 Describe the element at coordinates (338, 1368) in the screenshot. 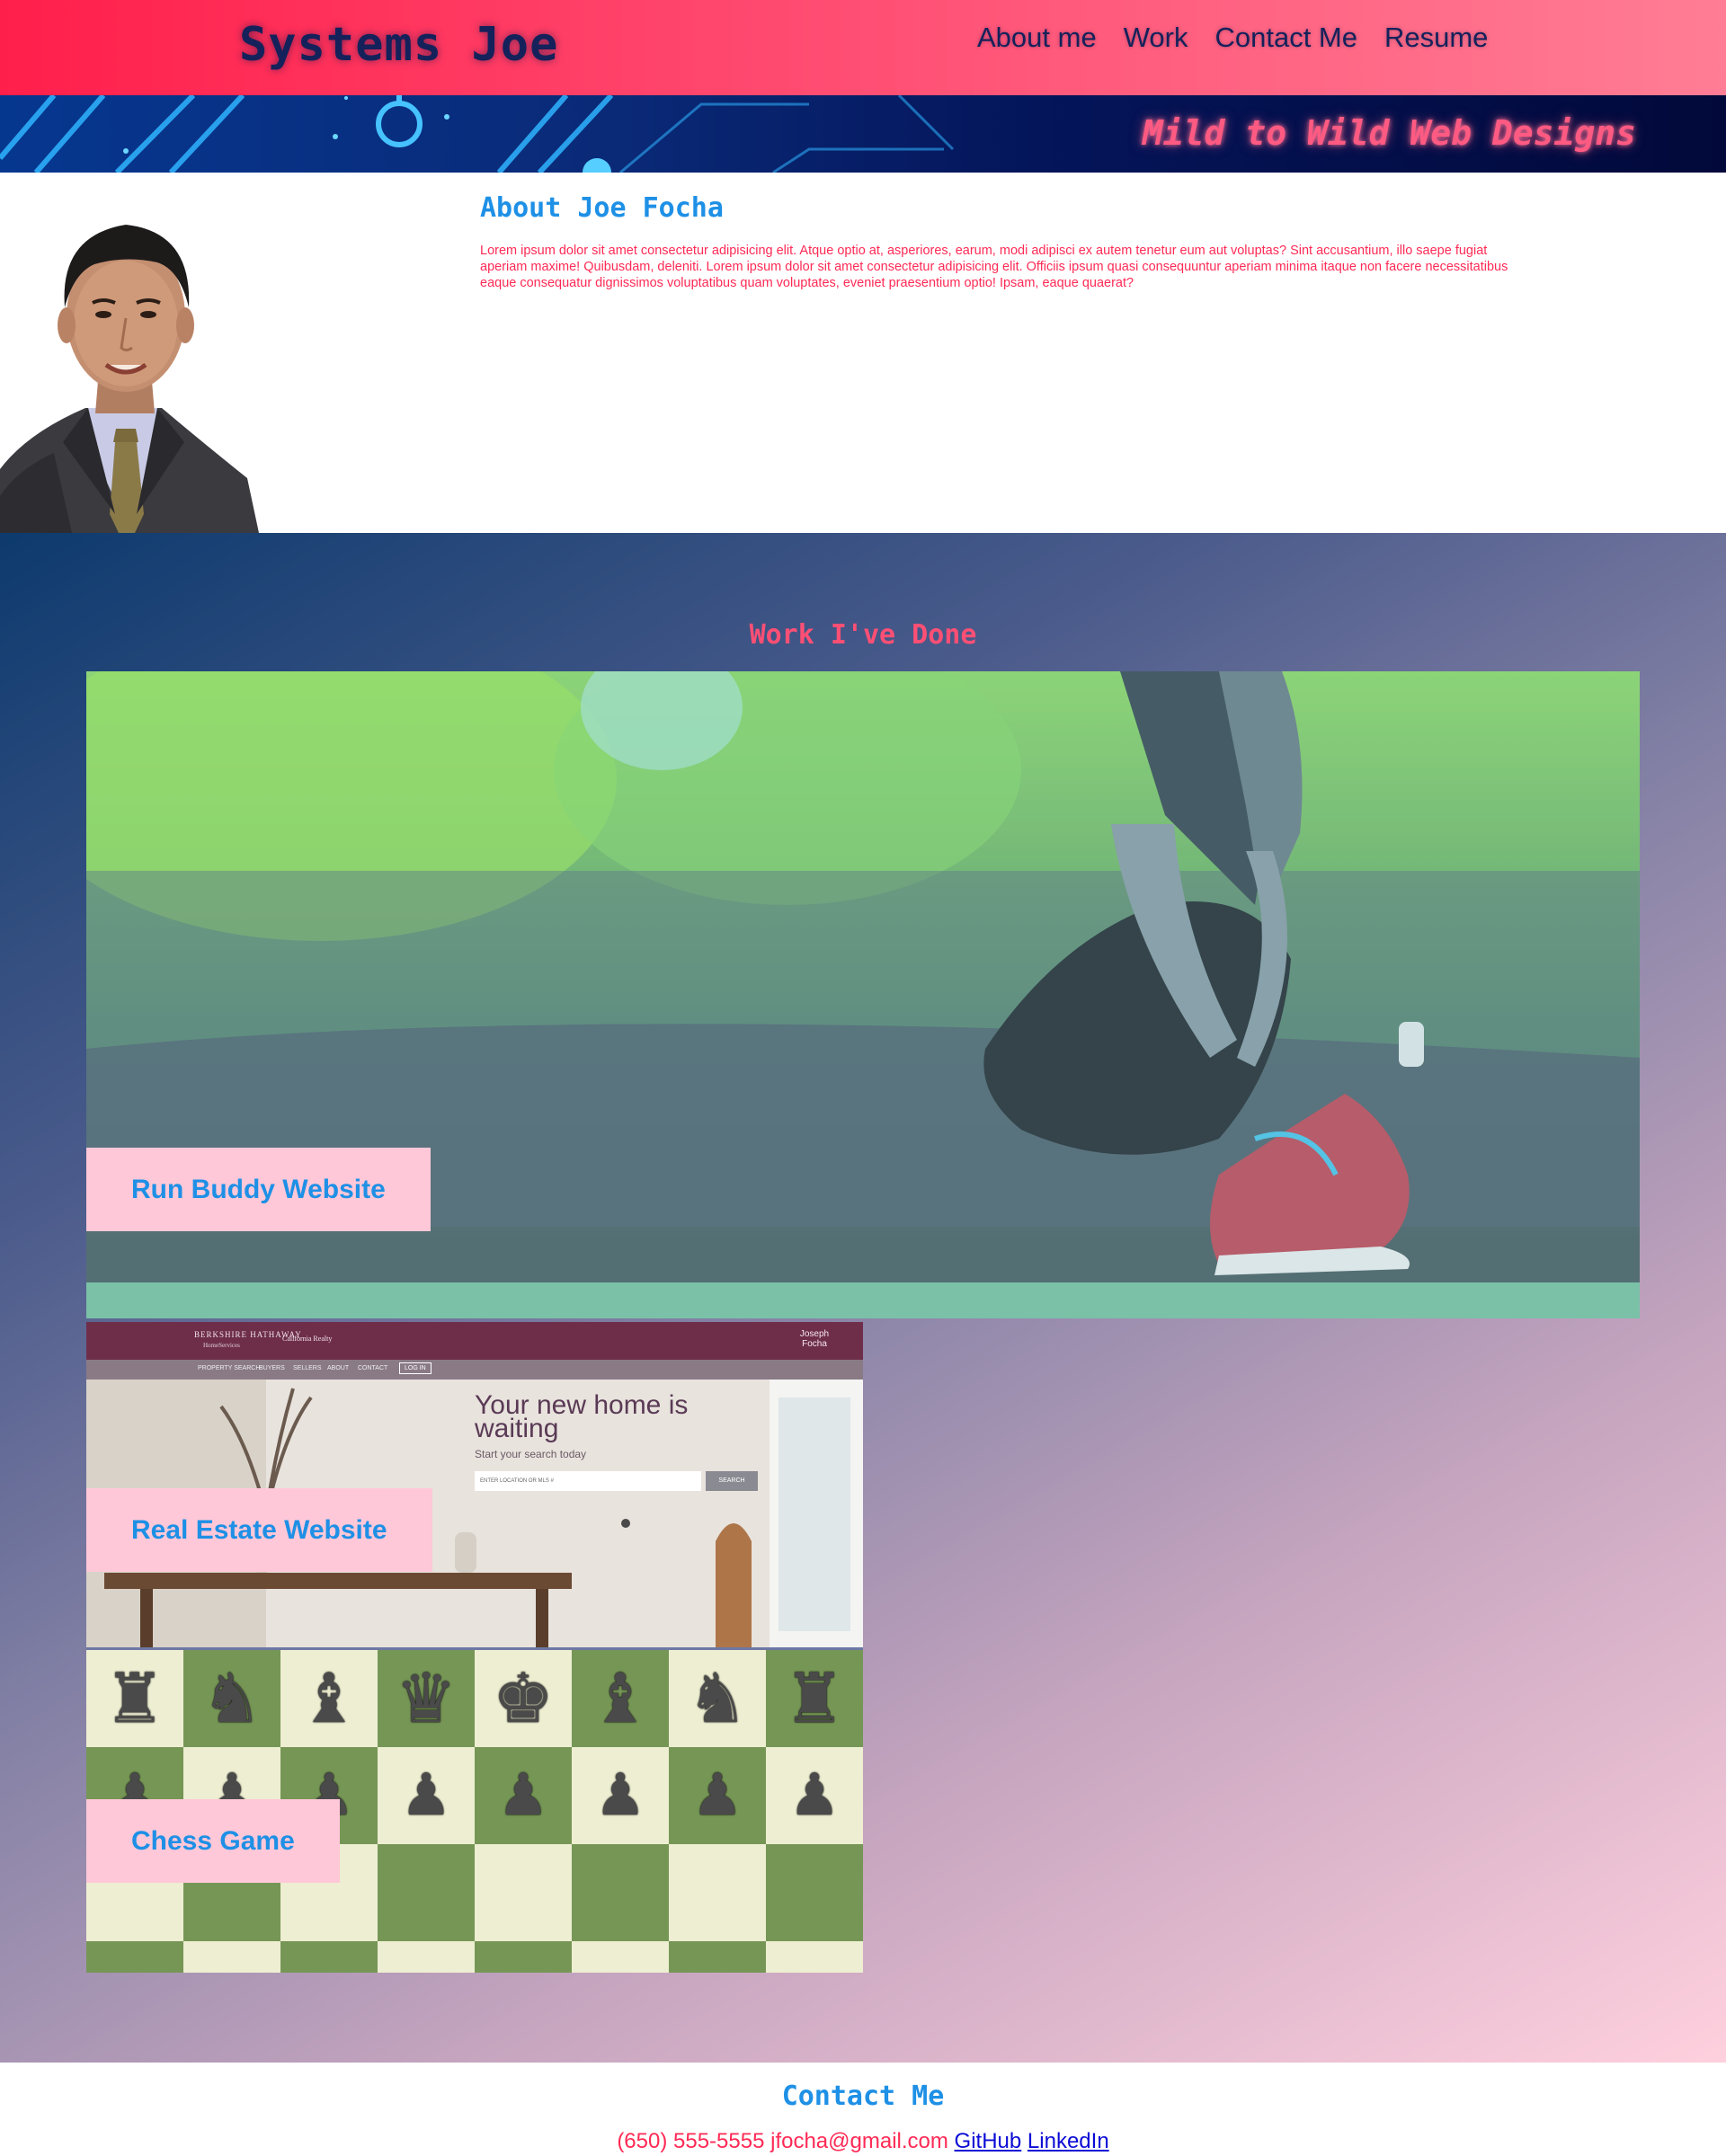

I see `re-nav-item: ABOUT` at that location.